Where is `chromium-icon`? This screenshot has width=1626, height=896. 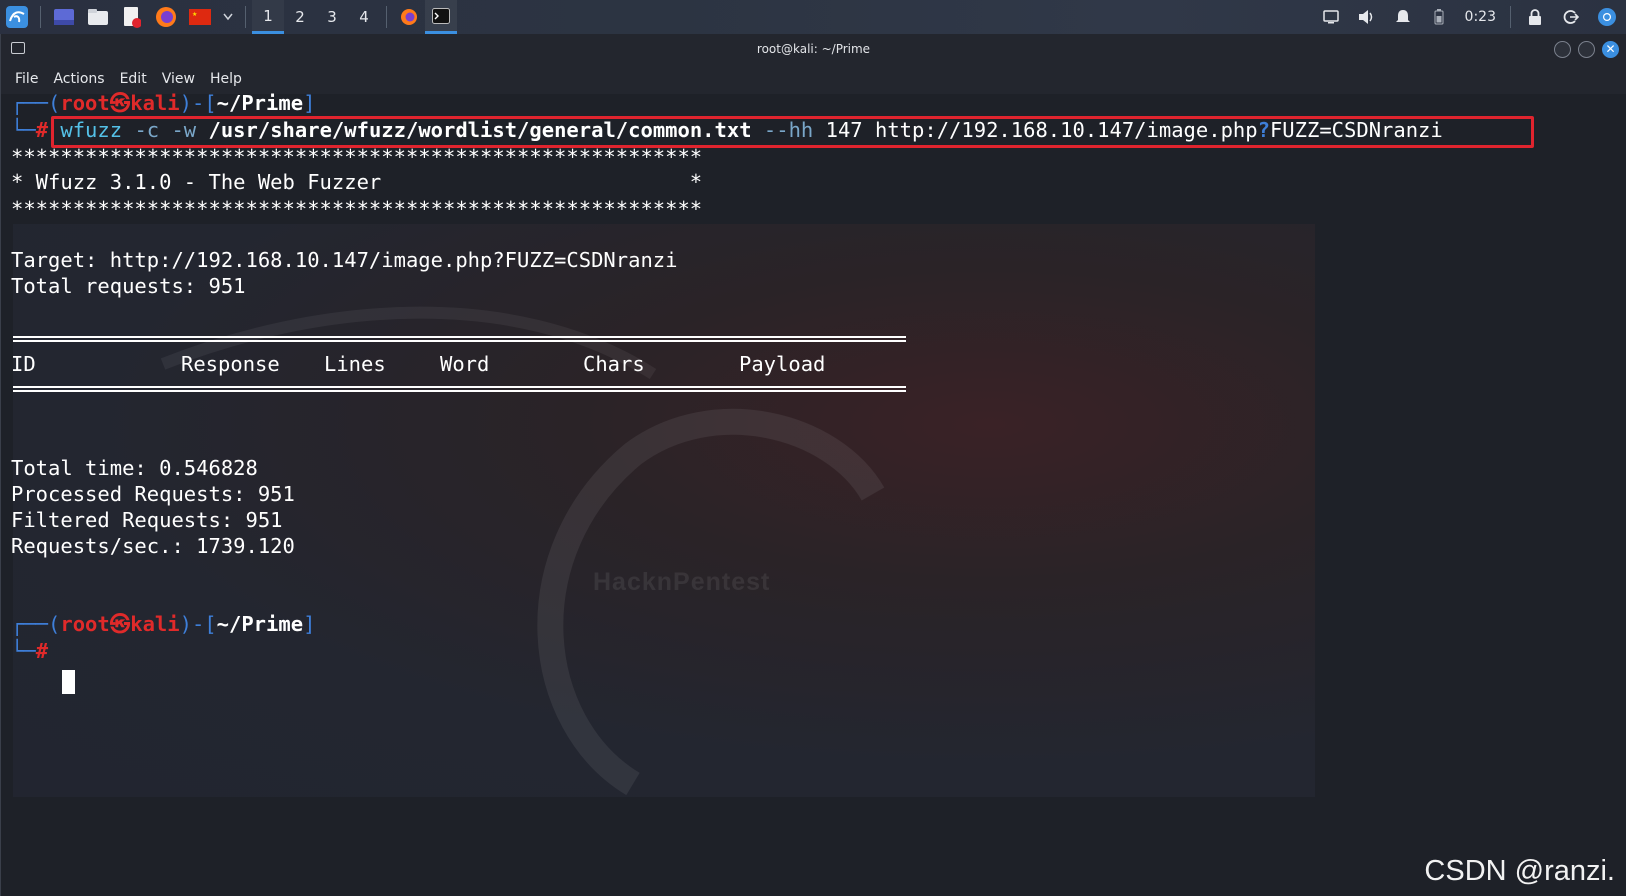 chromium-icon is located at coordinates (1607, 17).